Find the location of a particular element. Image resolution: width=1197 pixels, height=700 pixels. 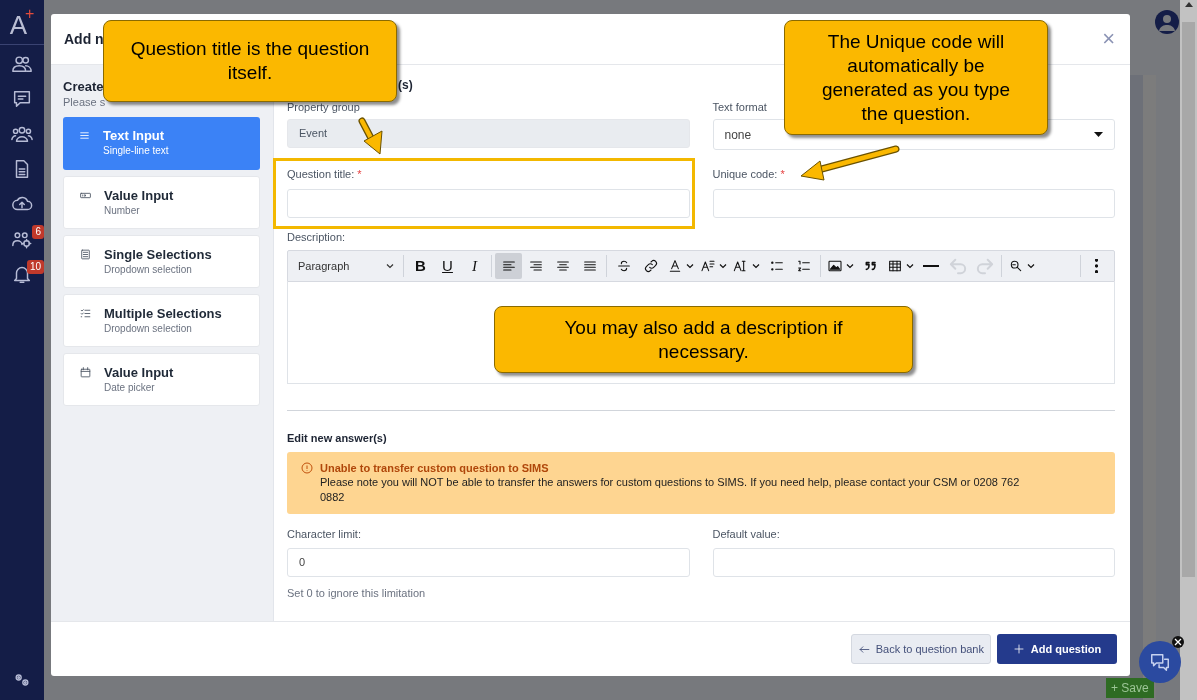

toolbar-button is located at coordinates (508, 266).